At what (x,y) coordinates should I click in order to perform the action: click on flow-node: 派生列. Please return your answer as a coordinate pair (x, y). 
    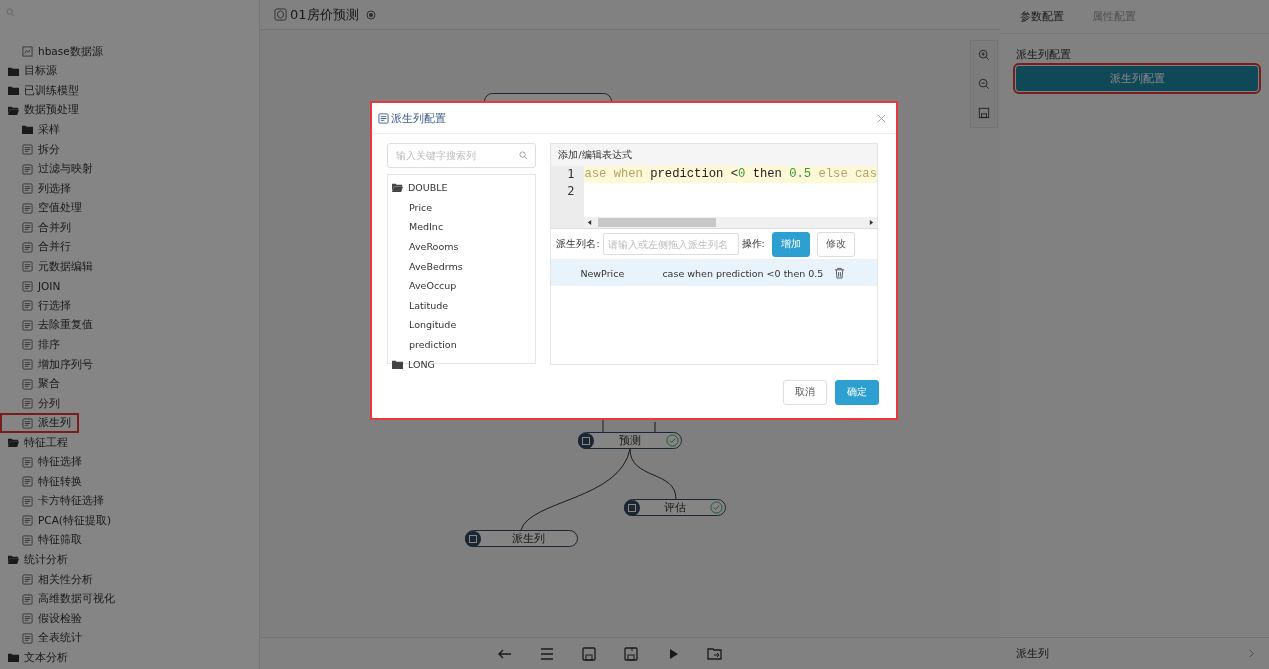
    Looking at the image, I should click on (521, 538).